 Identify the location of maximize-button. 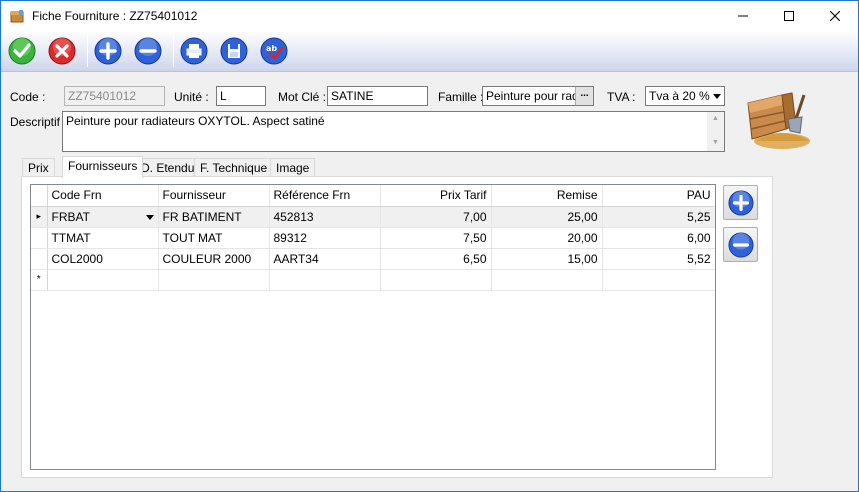
(789, 16).